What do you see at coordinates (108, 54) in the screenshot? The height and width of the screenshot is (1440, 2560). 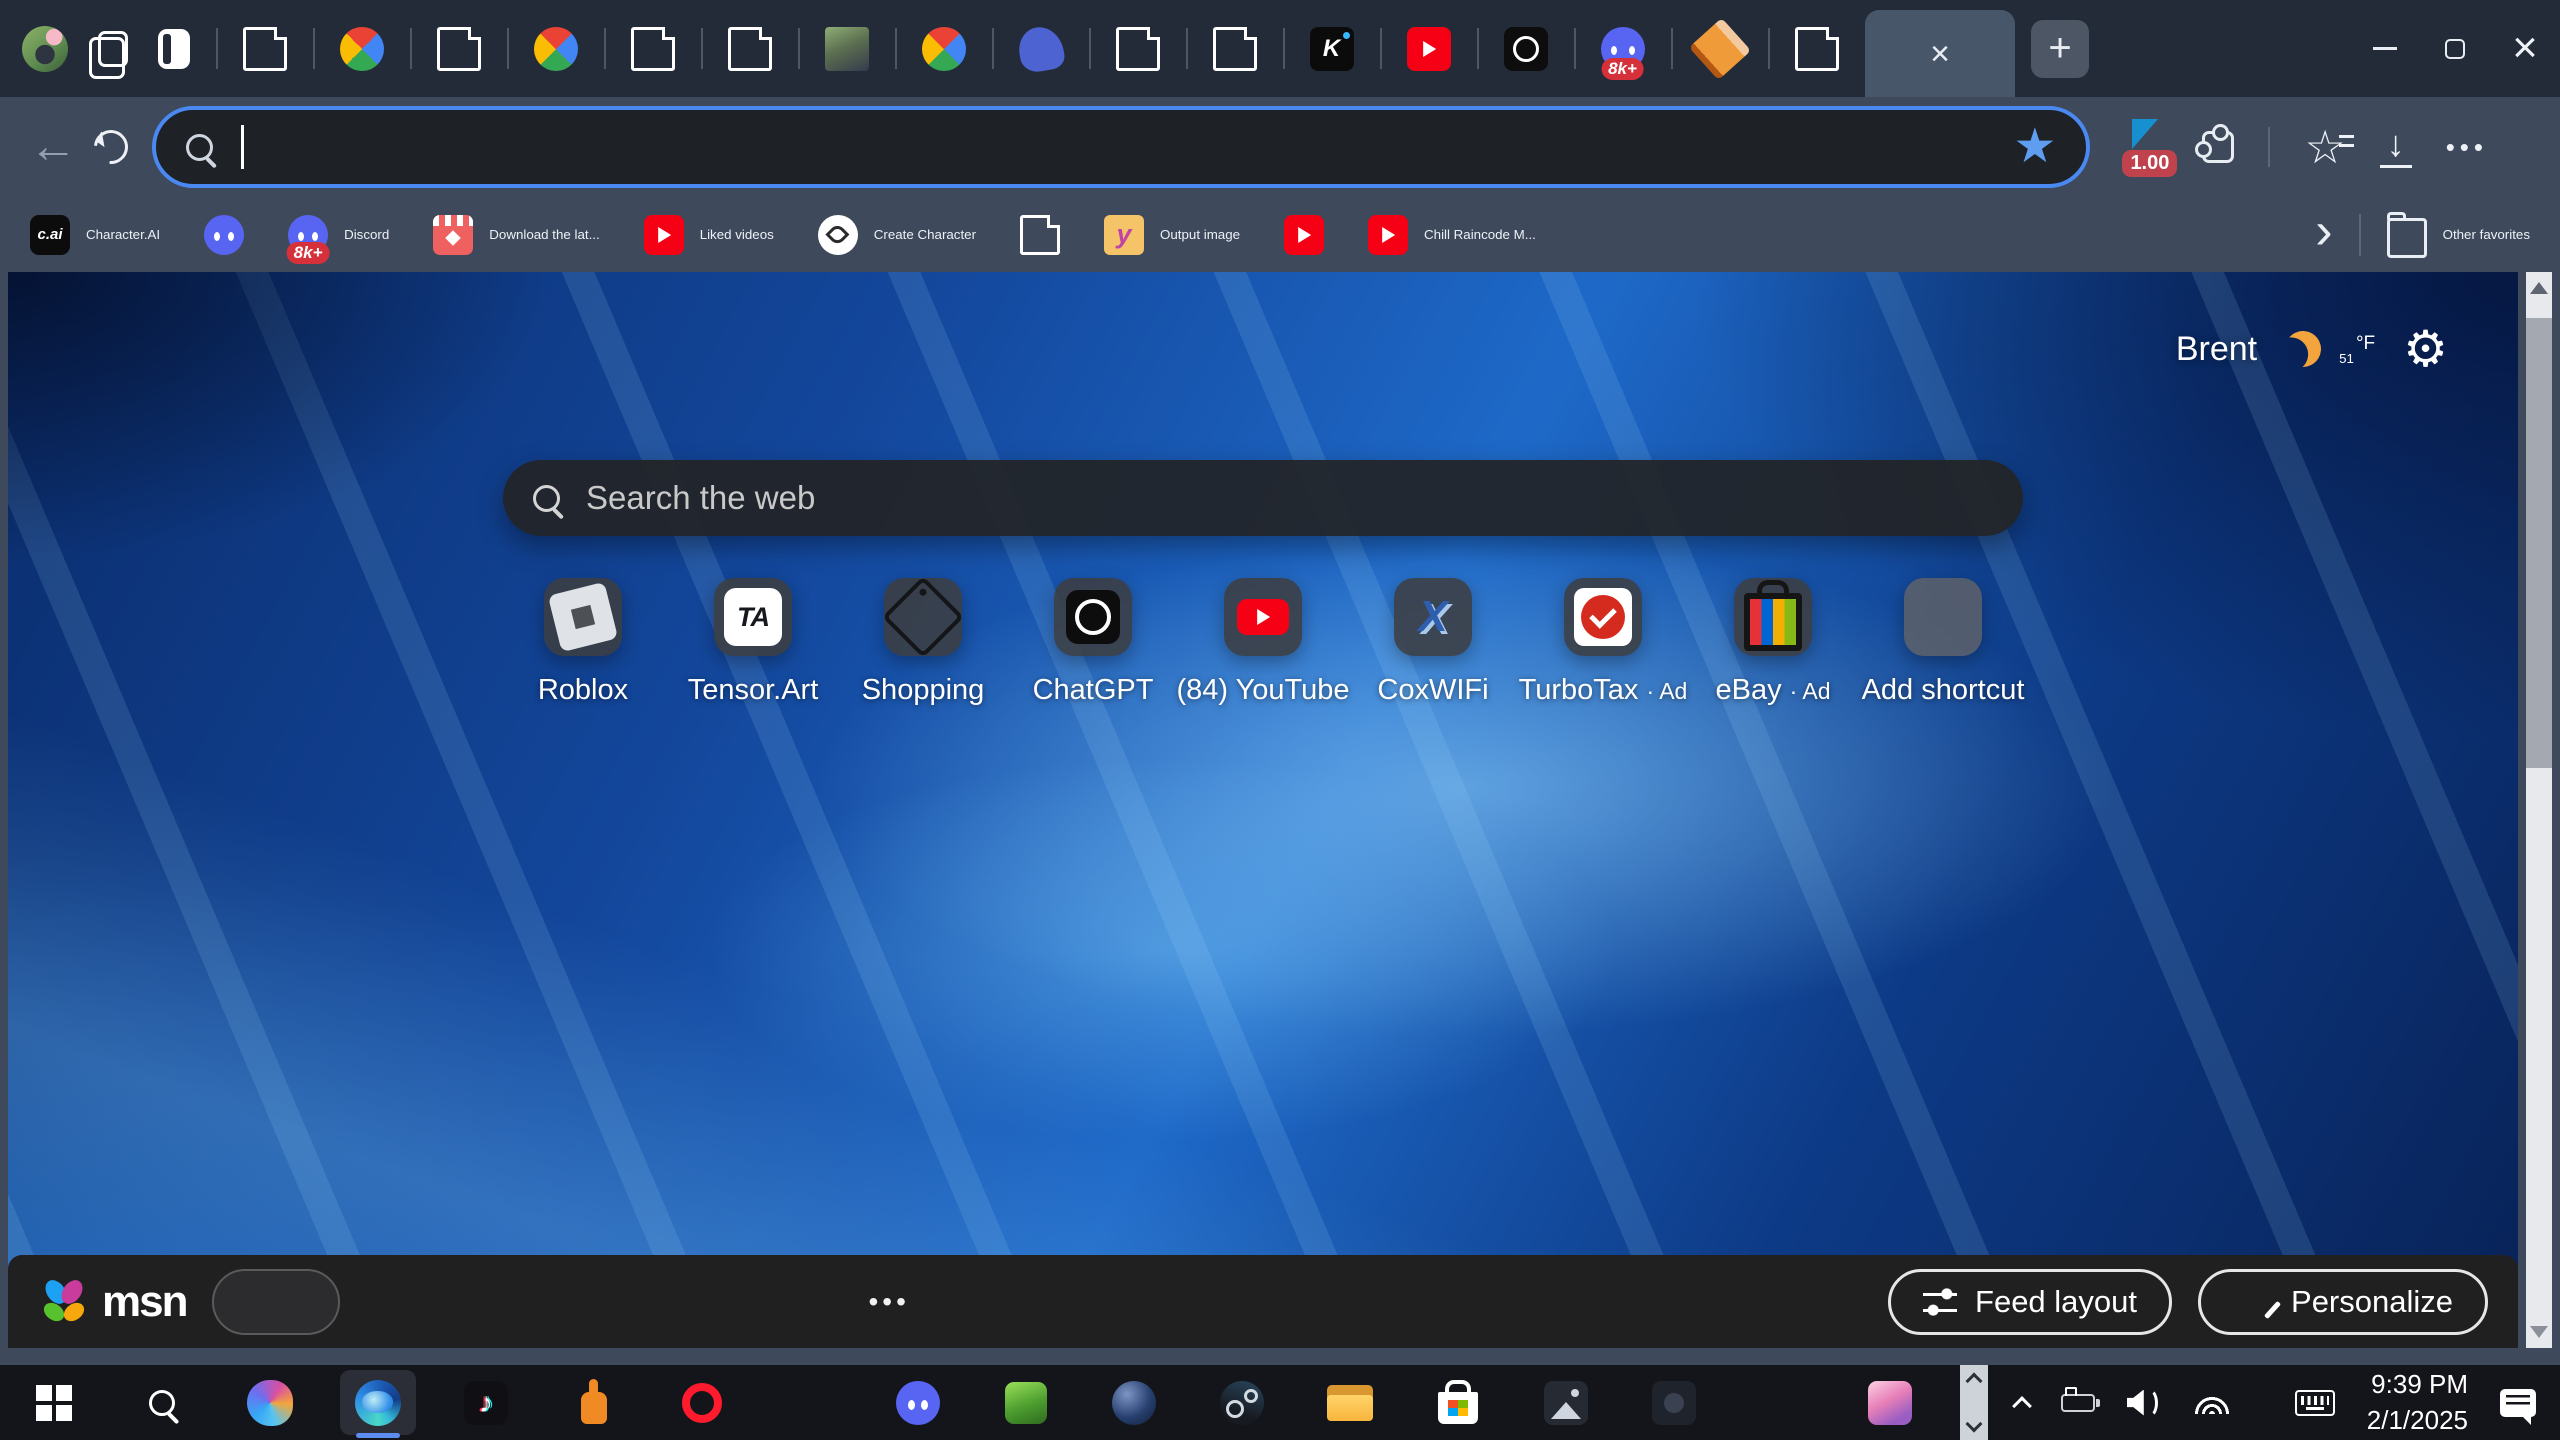 I see `workspaces-button` at bounding box center [108, 54].